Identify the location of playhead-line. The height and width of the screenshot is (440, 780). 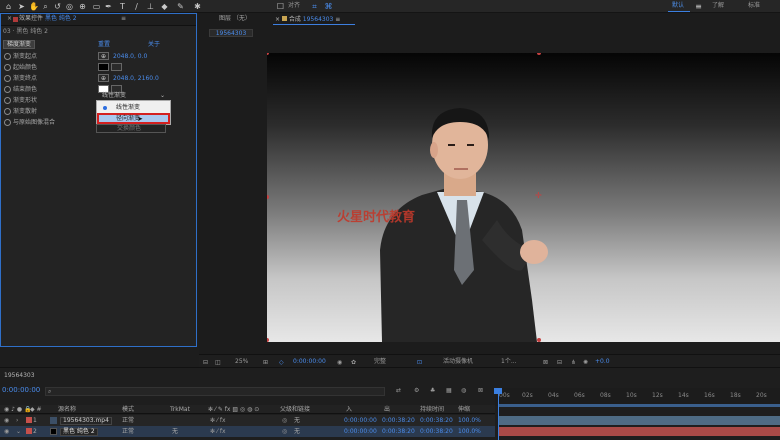
(498, 414).